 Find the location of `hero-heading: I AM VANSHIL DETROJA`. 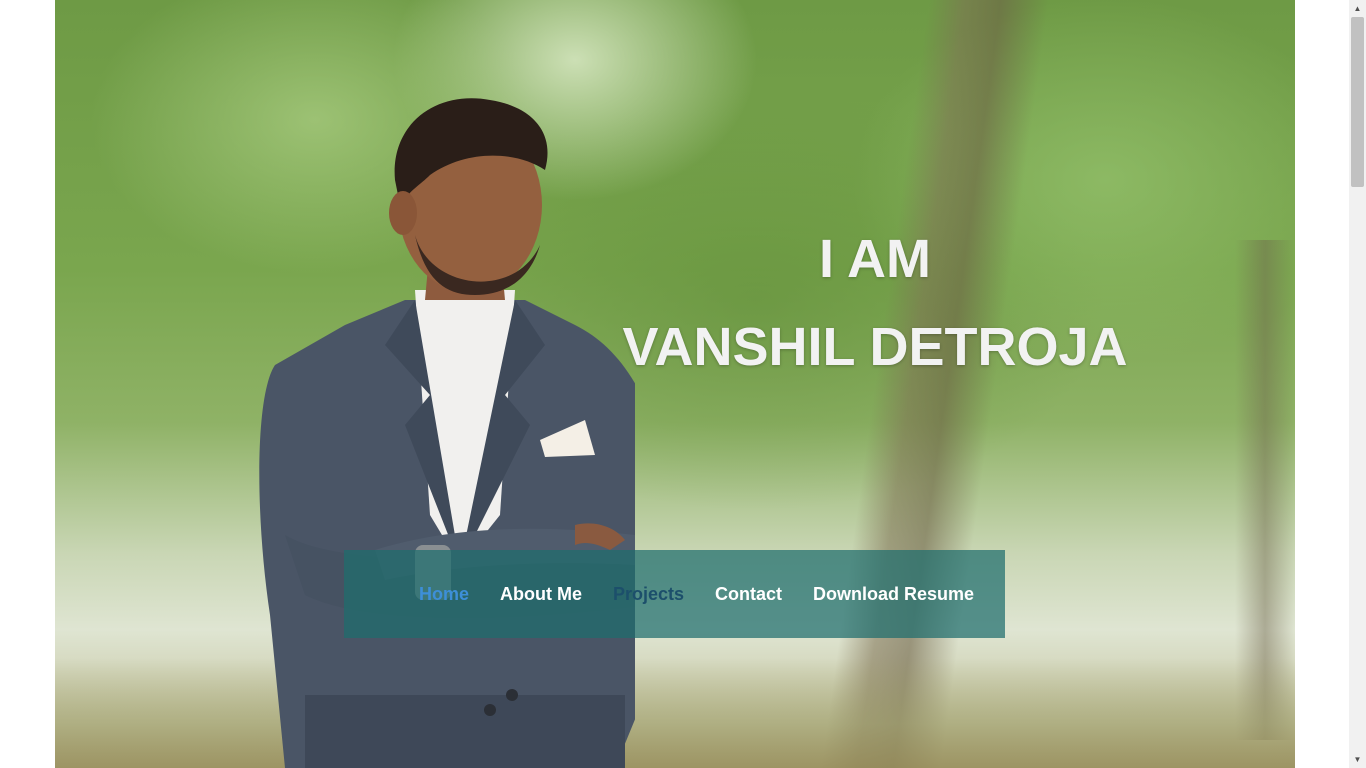

hero-heading: I AM VANSHIL DETROJA is located at coordinates (875, 303).